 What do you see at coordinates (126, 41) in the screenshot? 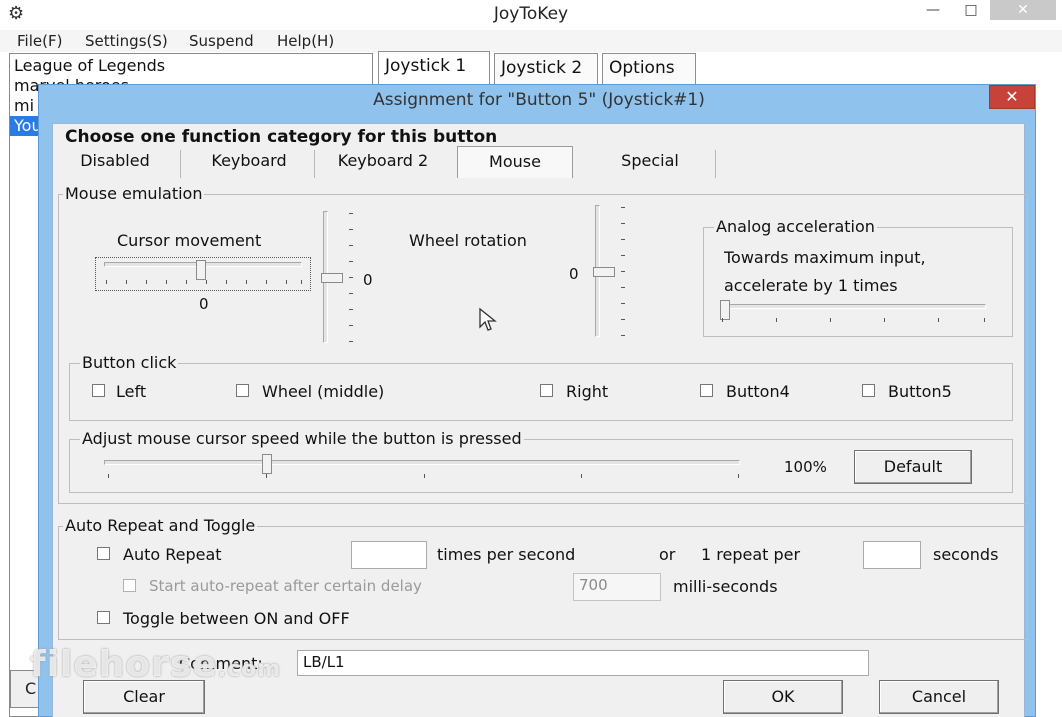
I see `menu-settings: Settings(S)` at bounding box center [126, 41].